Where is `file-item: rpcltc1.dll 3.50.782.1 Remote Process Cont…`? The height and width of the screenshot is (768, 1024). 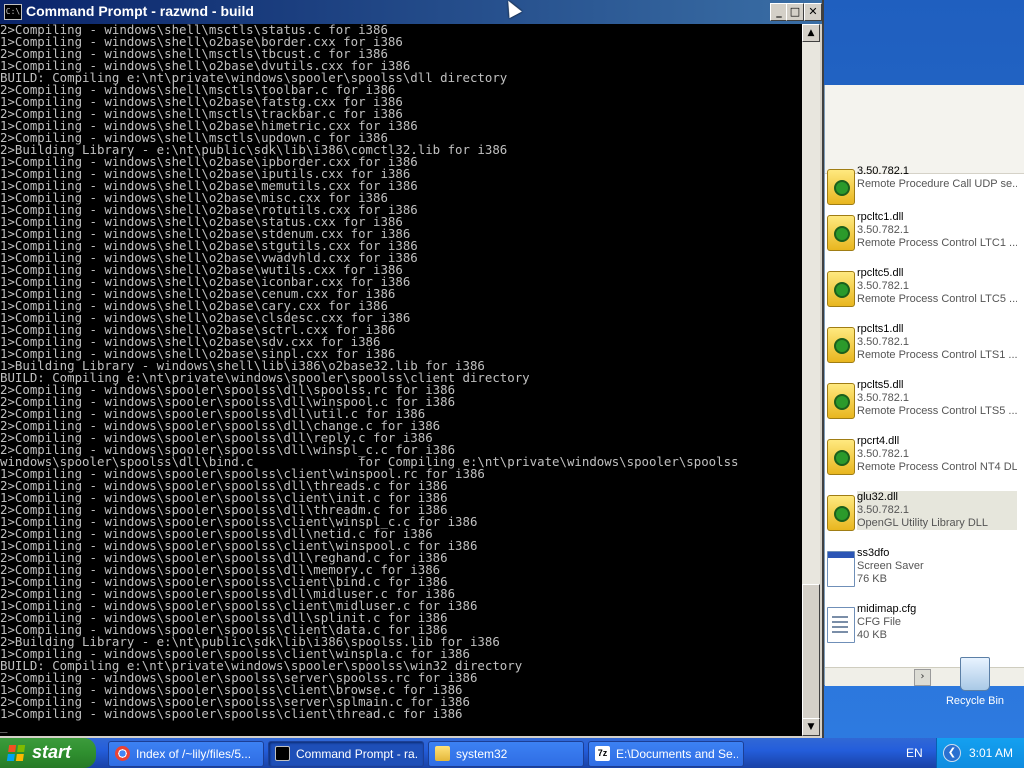 file-item: rpcltc1.dll 3.50.782.1 Remote Process Cont… is located at coordinates (924, 237).